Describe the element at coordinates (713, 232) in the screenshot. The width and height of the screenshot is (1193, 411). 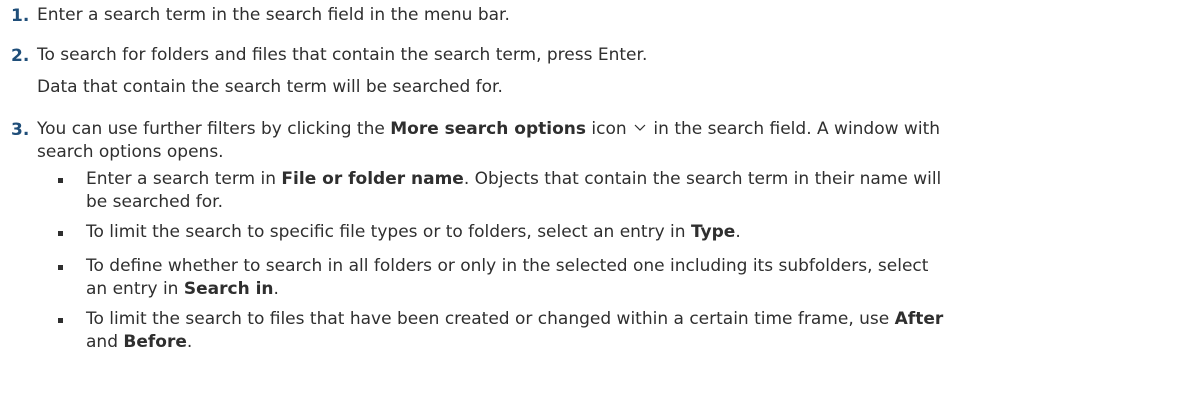
I see `ui-term: Type` at that location.